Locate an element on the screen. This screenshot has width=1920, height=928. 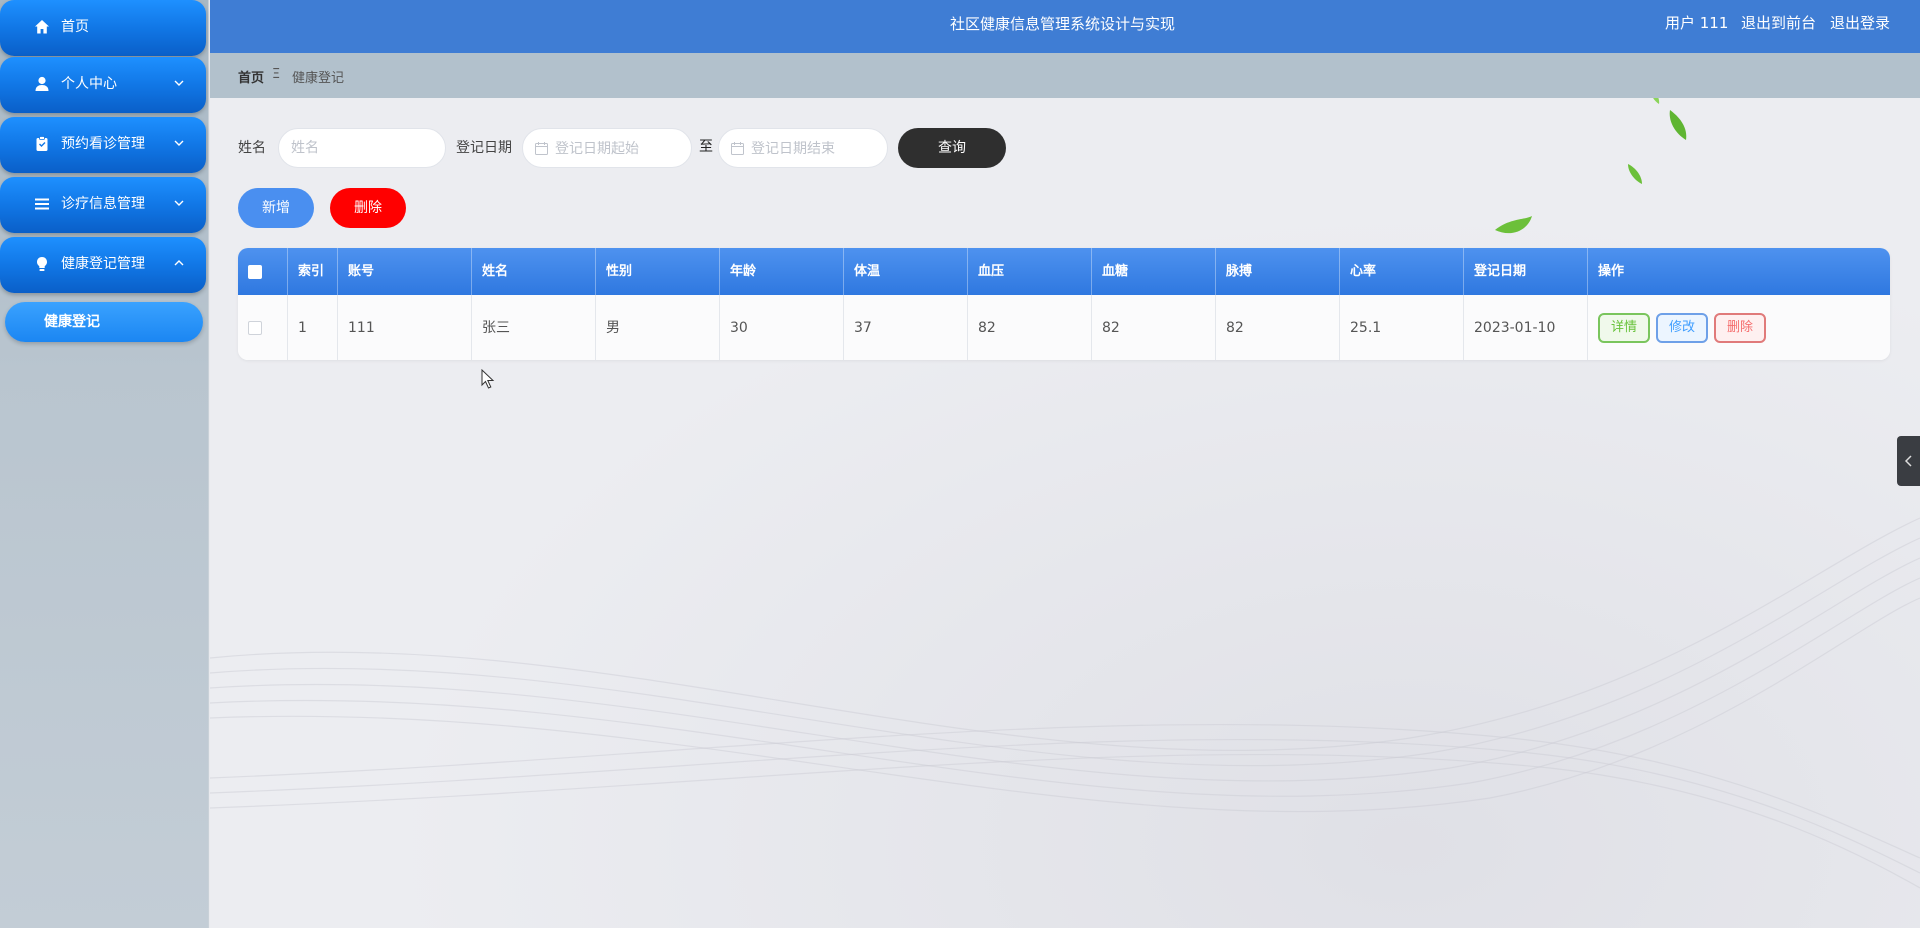
sidebar-item-label: 诊疗信息管理 is located at coordinates (103, 204).